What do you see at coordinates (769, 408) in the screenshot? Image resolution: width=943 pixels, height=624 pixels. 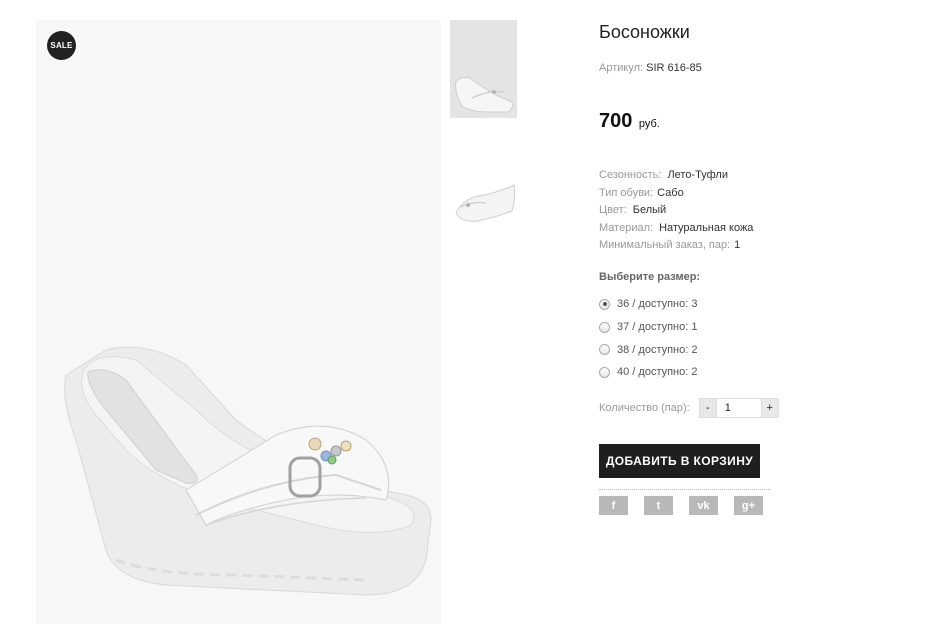 I see `quantity-plus-button: +` at bounding box center [769, 408].